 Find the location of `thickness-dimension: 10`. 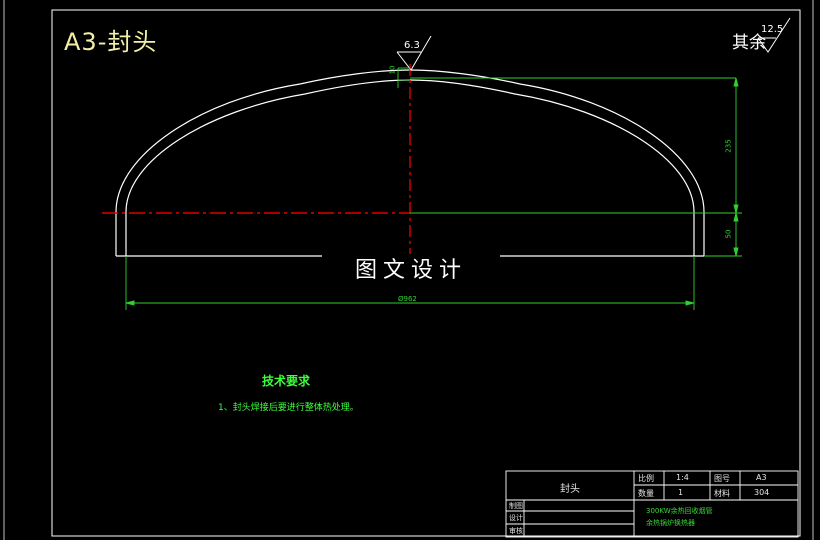

thickness-dimension: 10 is located at coordinates (392, 70).